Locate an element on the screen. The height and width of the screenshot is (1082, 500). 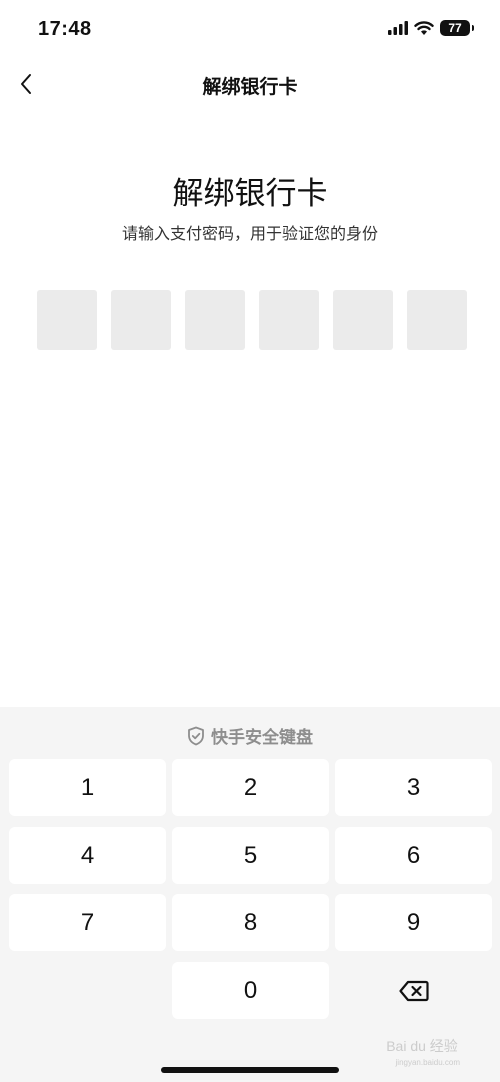
key-7: 7 is located at coordinates (87, 922).